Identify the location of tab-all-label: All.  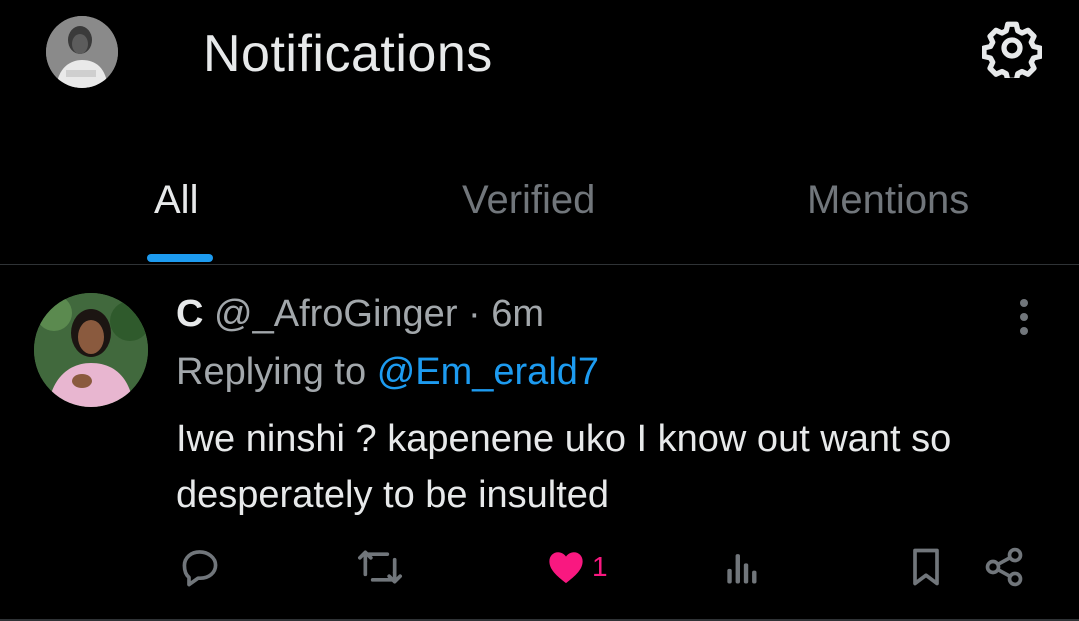
(176, 200).